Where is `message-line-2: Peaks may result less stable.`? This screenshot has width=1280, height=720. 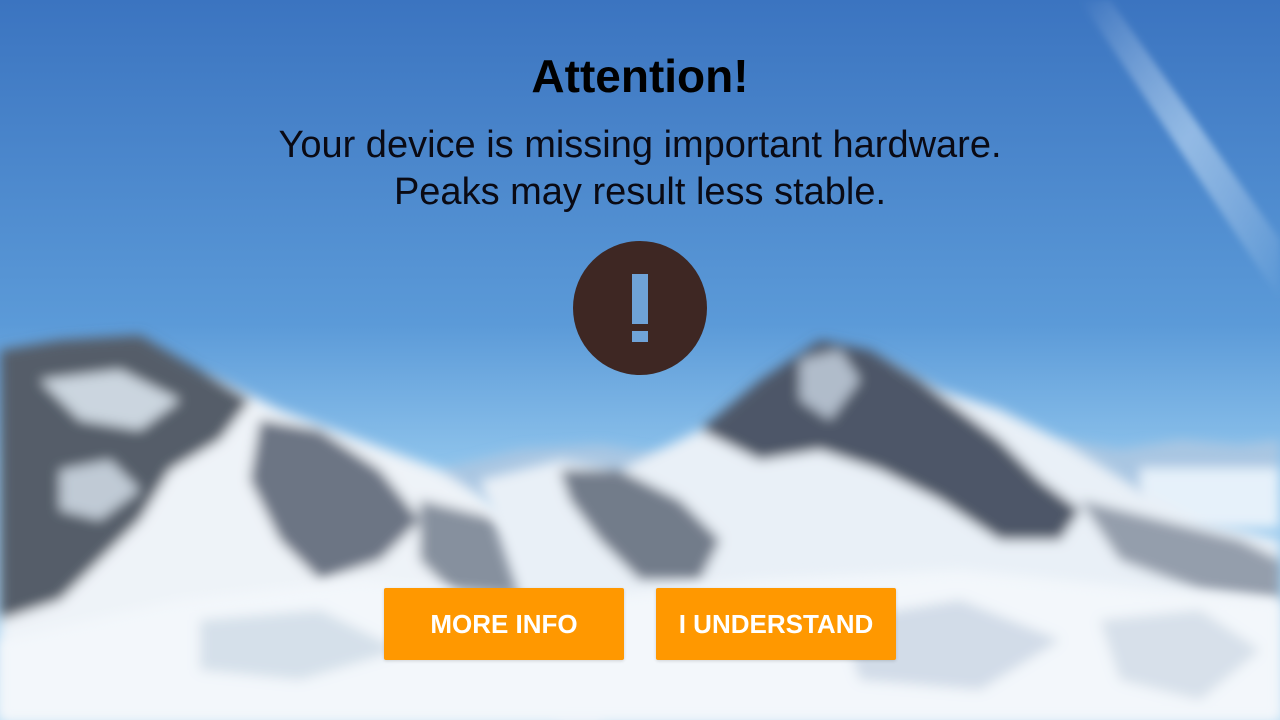
message-line-2: Peaks may result less stable. is located at coordinates (640, 192).